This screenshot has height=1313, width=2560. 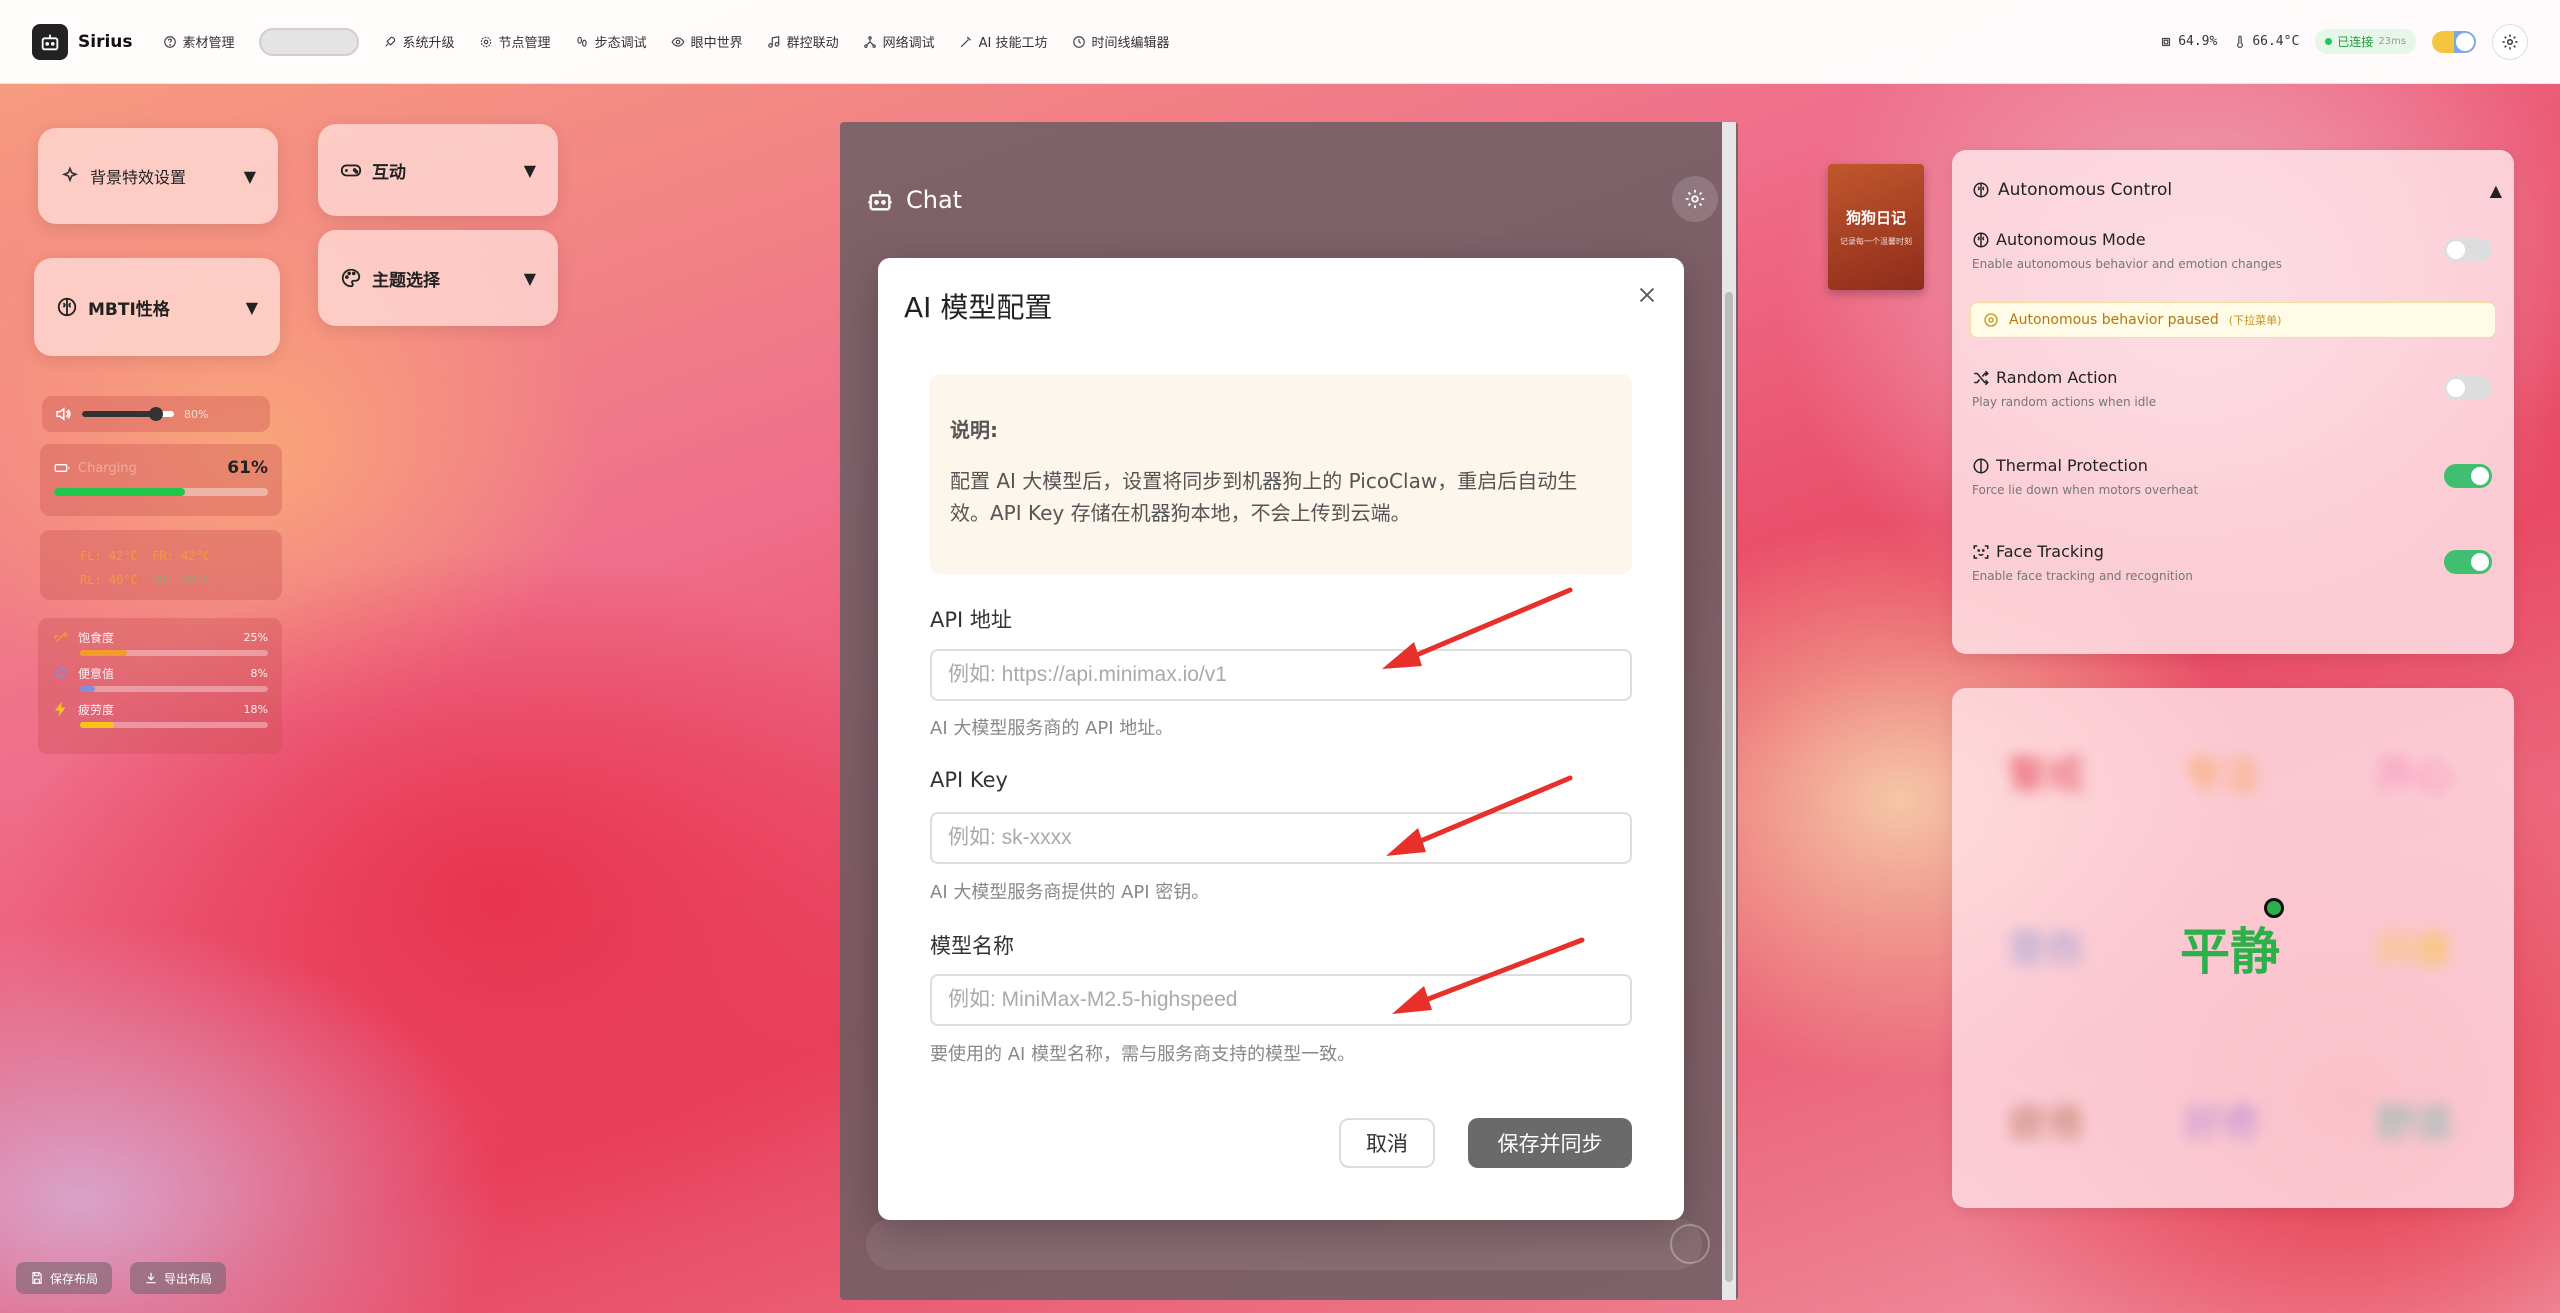 What do you see at coordinates (2046, 771) in the screenshot?
I see `emotion-option: 警戒` at bounding box center [2046, 771].